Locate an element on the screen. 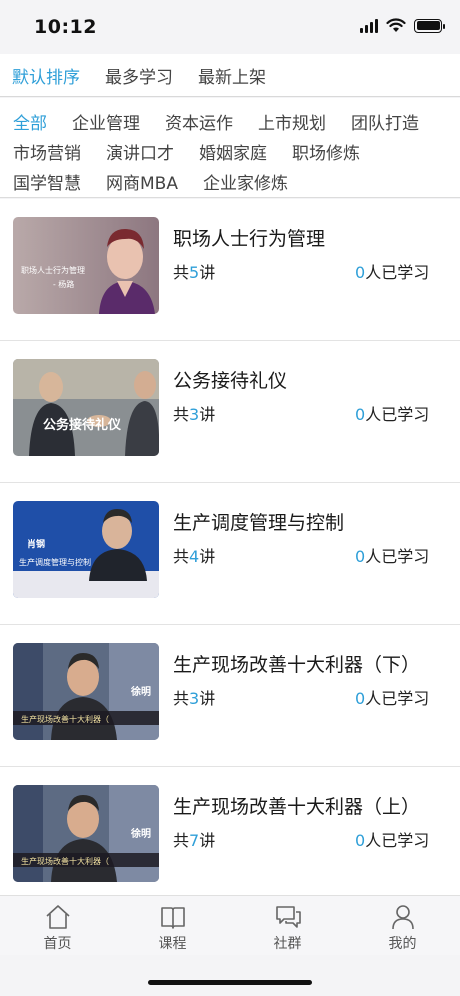 The image size is (460, 996). thumbnail-caption: 肖钢 is located at coordinates (36, 544).